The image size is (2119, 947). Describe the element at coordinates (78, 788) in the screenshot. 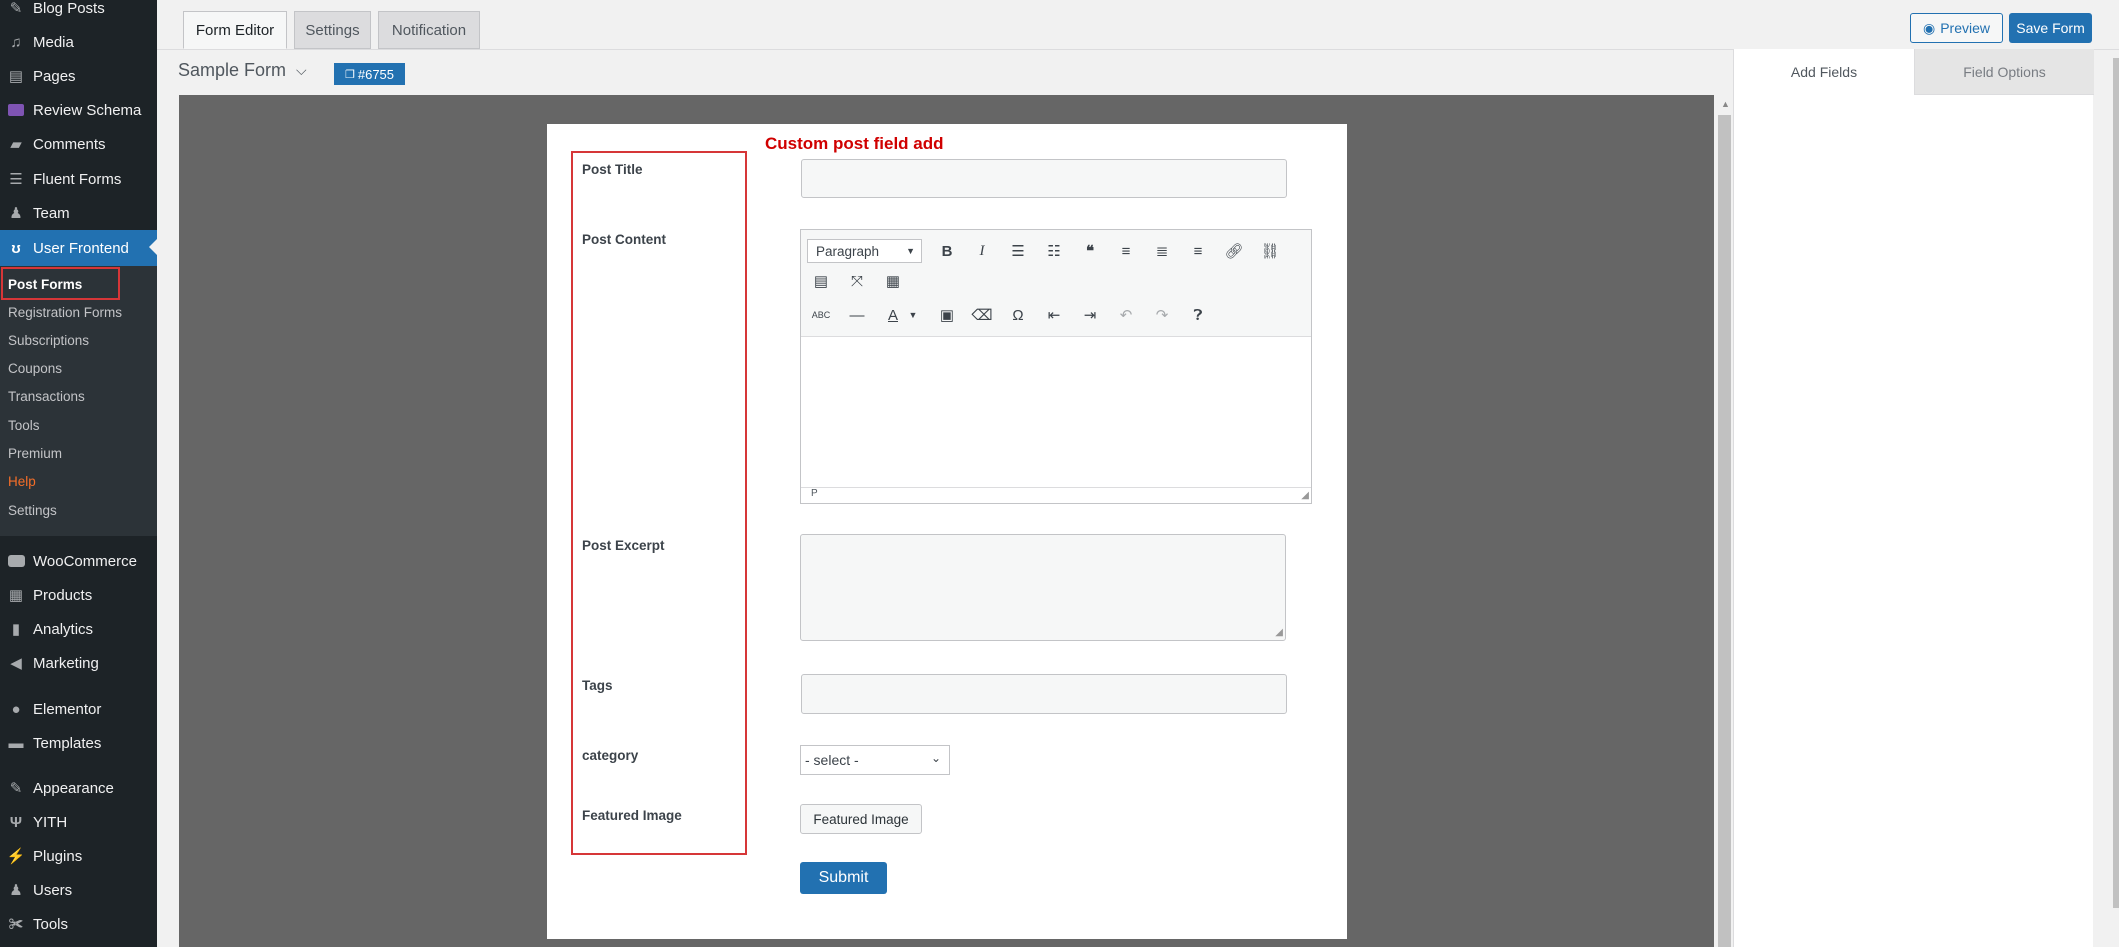

I see `menu-item-appearance: ✎ Appearance` at that location.